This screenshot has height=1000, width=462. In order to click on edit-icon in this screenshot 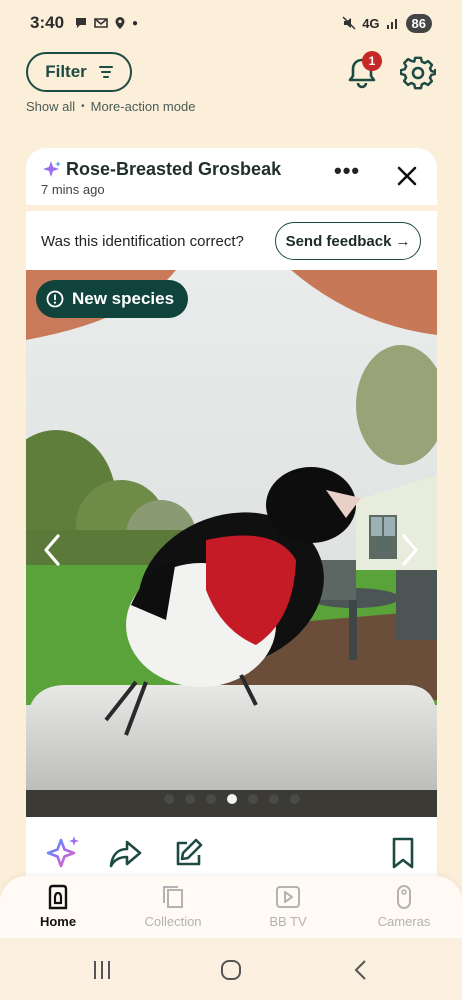, I will do `click(188, 853)`.